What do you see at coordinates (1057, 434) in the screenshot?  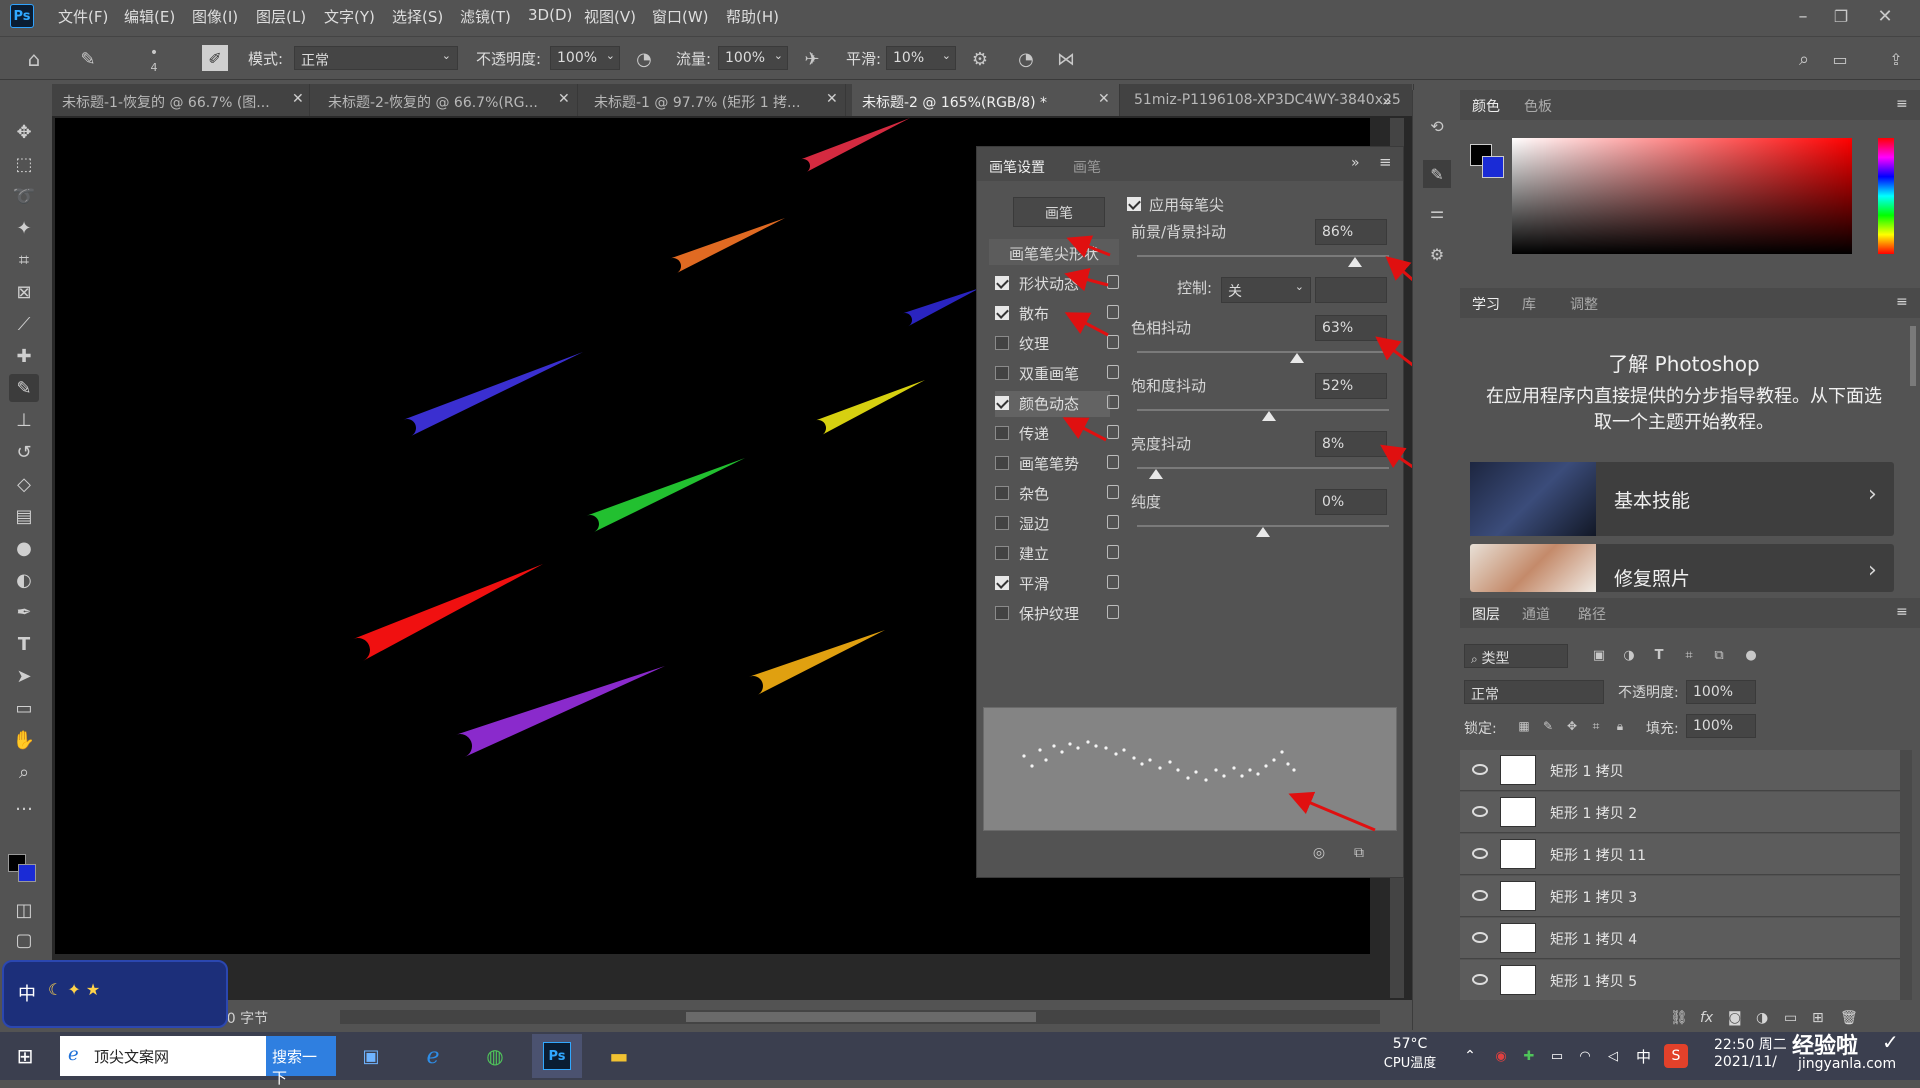 I see `brush-option-item: 传递` at bounding box center [1057, 434].